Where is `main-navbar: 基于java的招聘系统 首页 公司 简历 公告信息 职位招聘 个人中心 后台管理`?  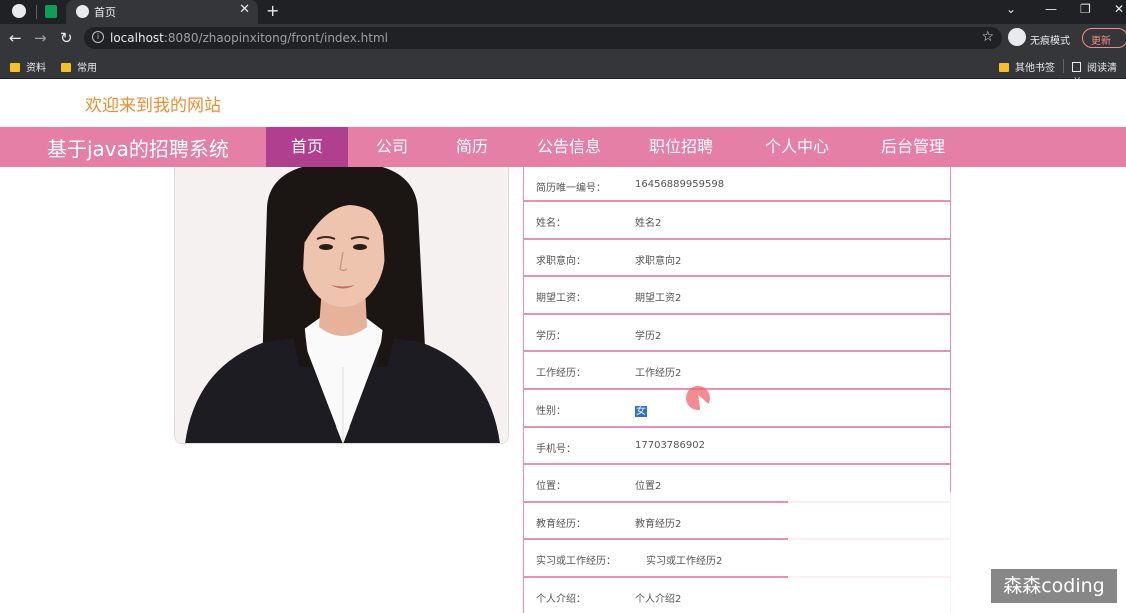 main-navbar: 基于java的招聘系统 首页 公司 简历 公告信息 职位招聘 个人中心 后台管理 is located at coordinates (563, 147).